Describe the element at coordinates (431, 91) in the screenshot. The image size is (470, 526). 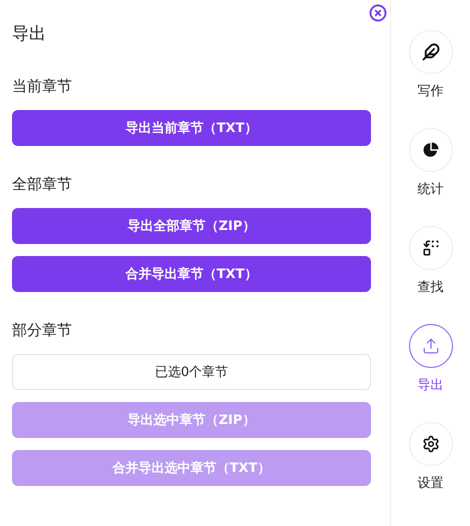
I see `sidebar-label: 写作` at that location.